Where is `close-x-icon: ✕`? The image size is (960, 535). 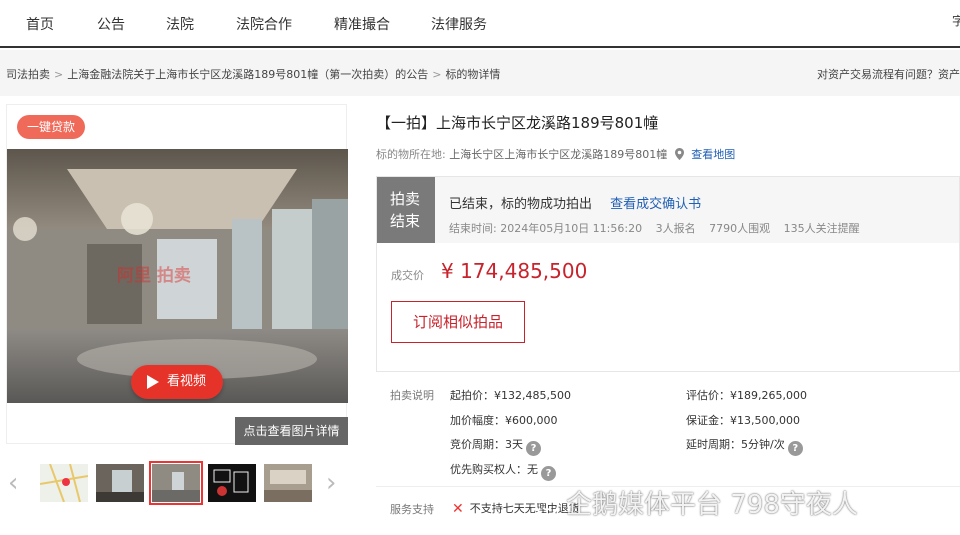 close-x-icon: ✕ is located at coordinates (458, 509).